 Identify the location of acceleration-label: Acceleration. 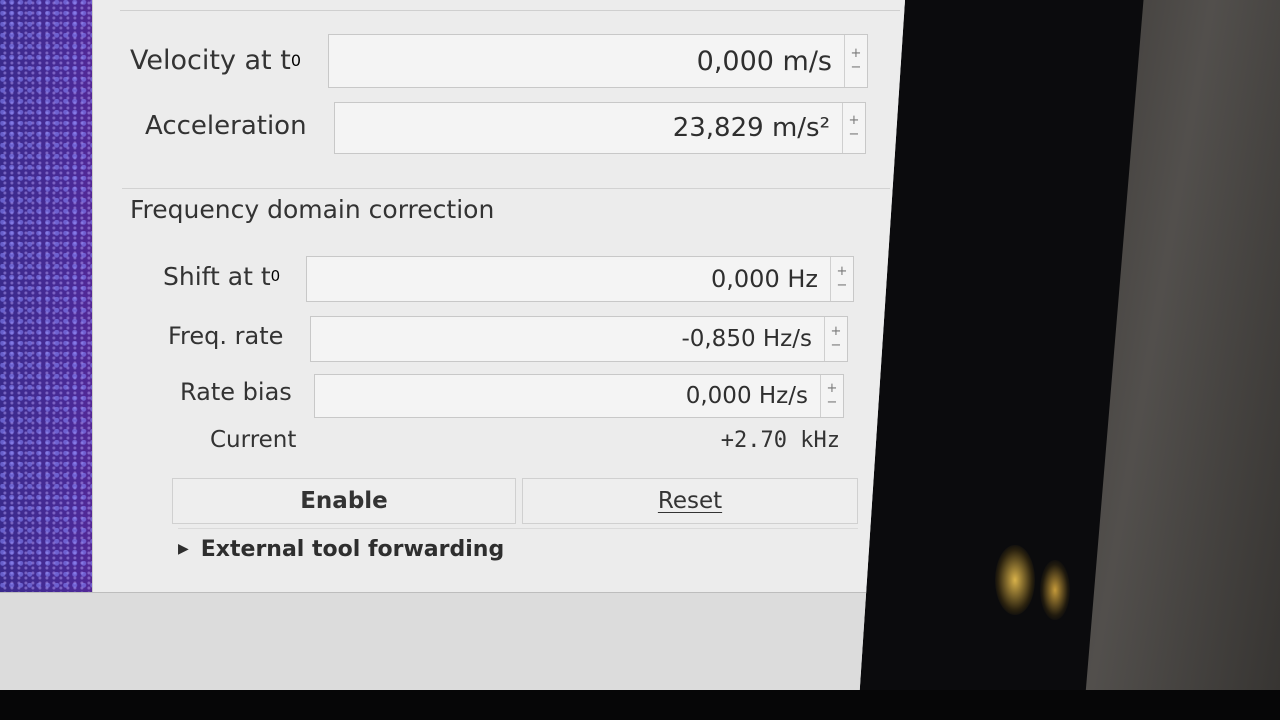
(226, 126).